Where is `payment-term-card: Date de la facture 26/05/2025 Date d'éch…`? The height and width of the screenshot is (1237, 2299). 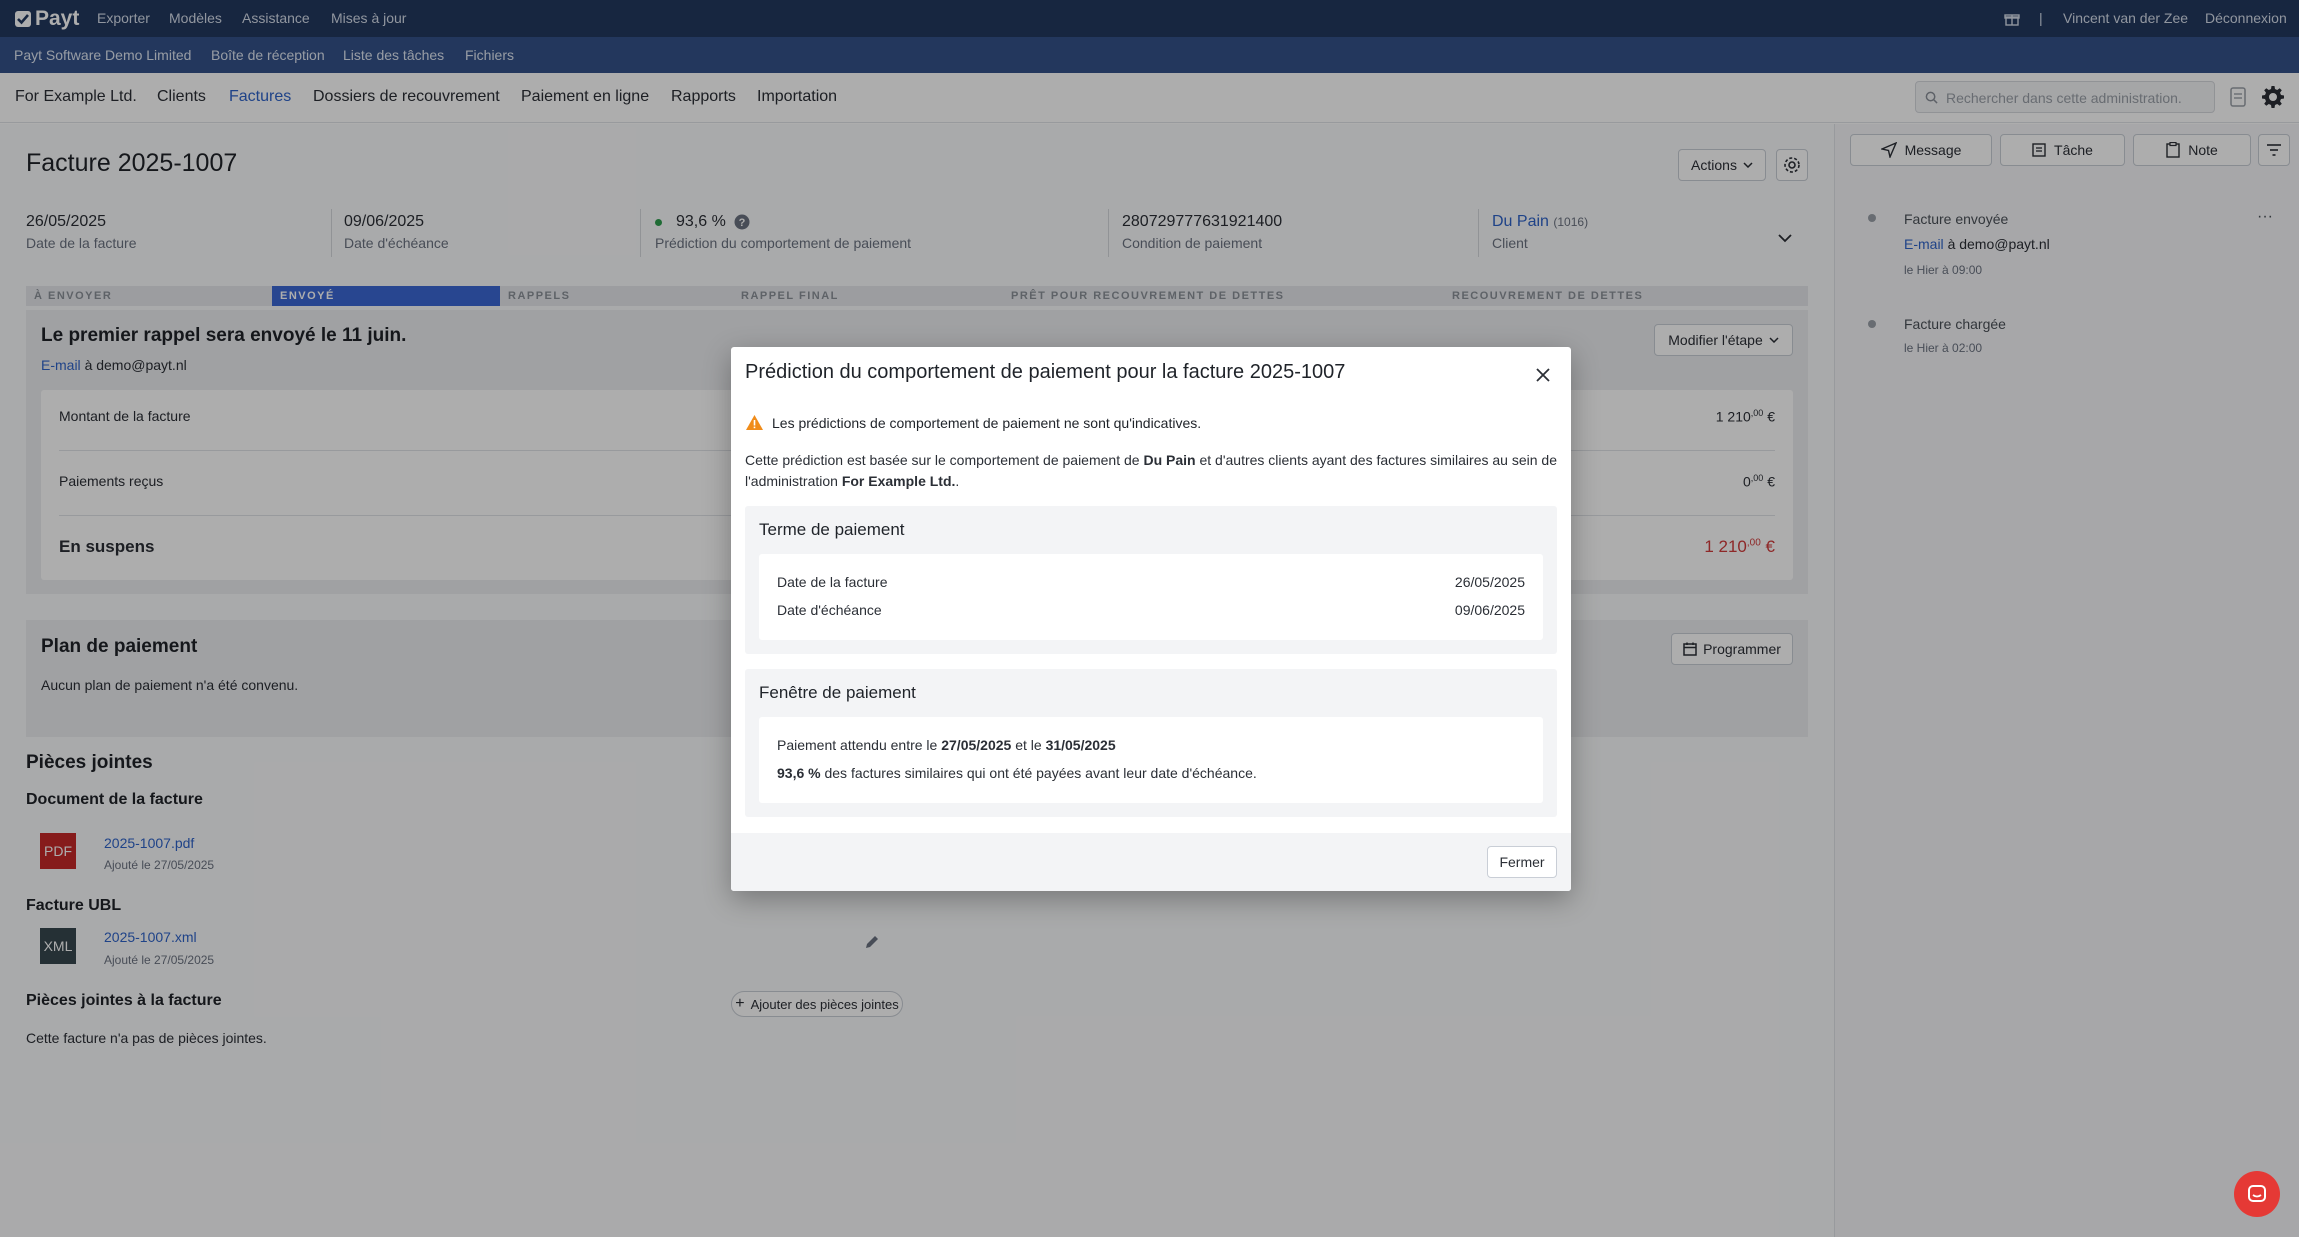
payment-term-card: Date de la facture 26/05/2025 Date d'éch… is located at coordinates (1151, 597).